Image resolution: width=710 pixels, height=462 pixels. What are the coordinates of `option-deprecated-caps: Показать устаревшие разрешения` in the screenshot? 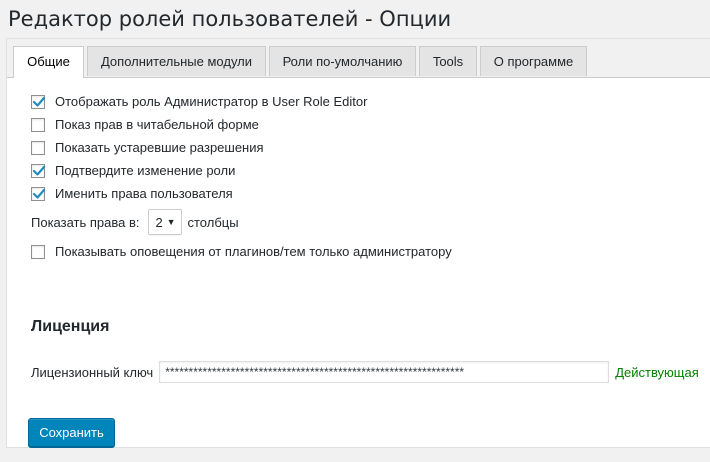 It's located at (147, 147).